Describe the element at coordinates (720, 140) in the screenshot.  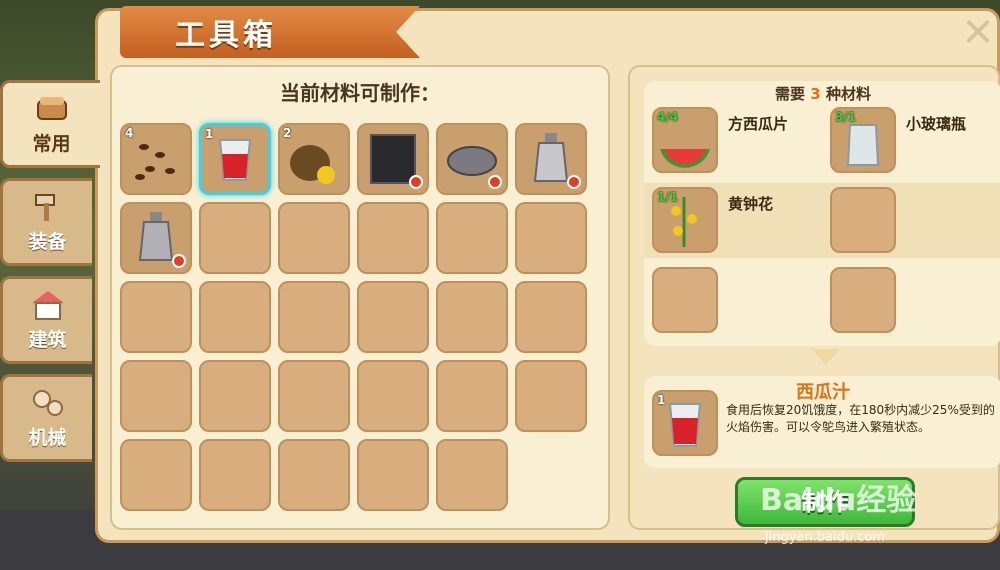
I see `material-item: 4/4 方西瓜片` at that location.